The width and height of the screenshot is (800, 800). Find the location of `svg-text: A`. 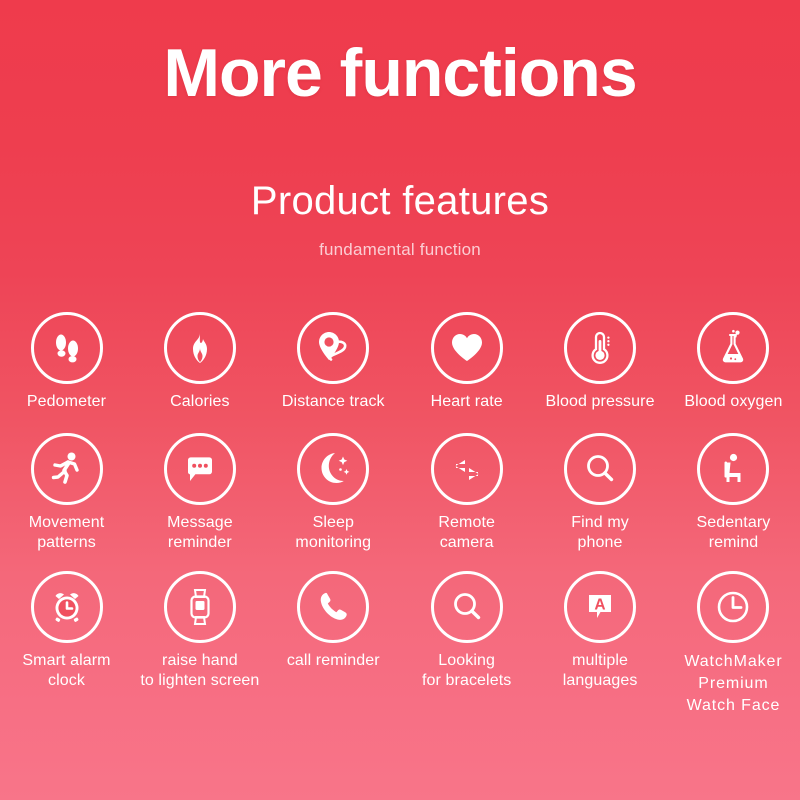

svg-text: A is located at coordinates (599, 604).